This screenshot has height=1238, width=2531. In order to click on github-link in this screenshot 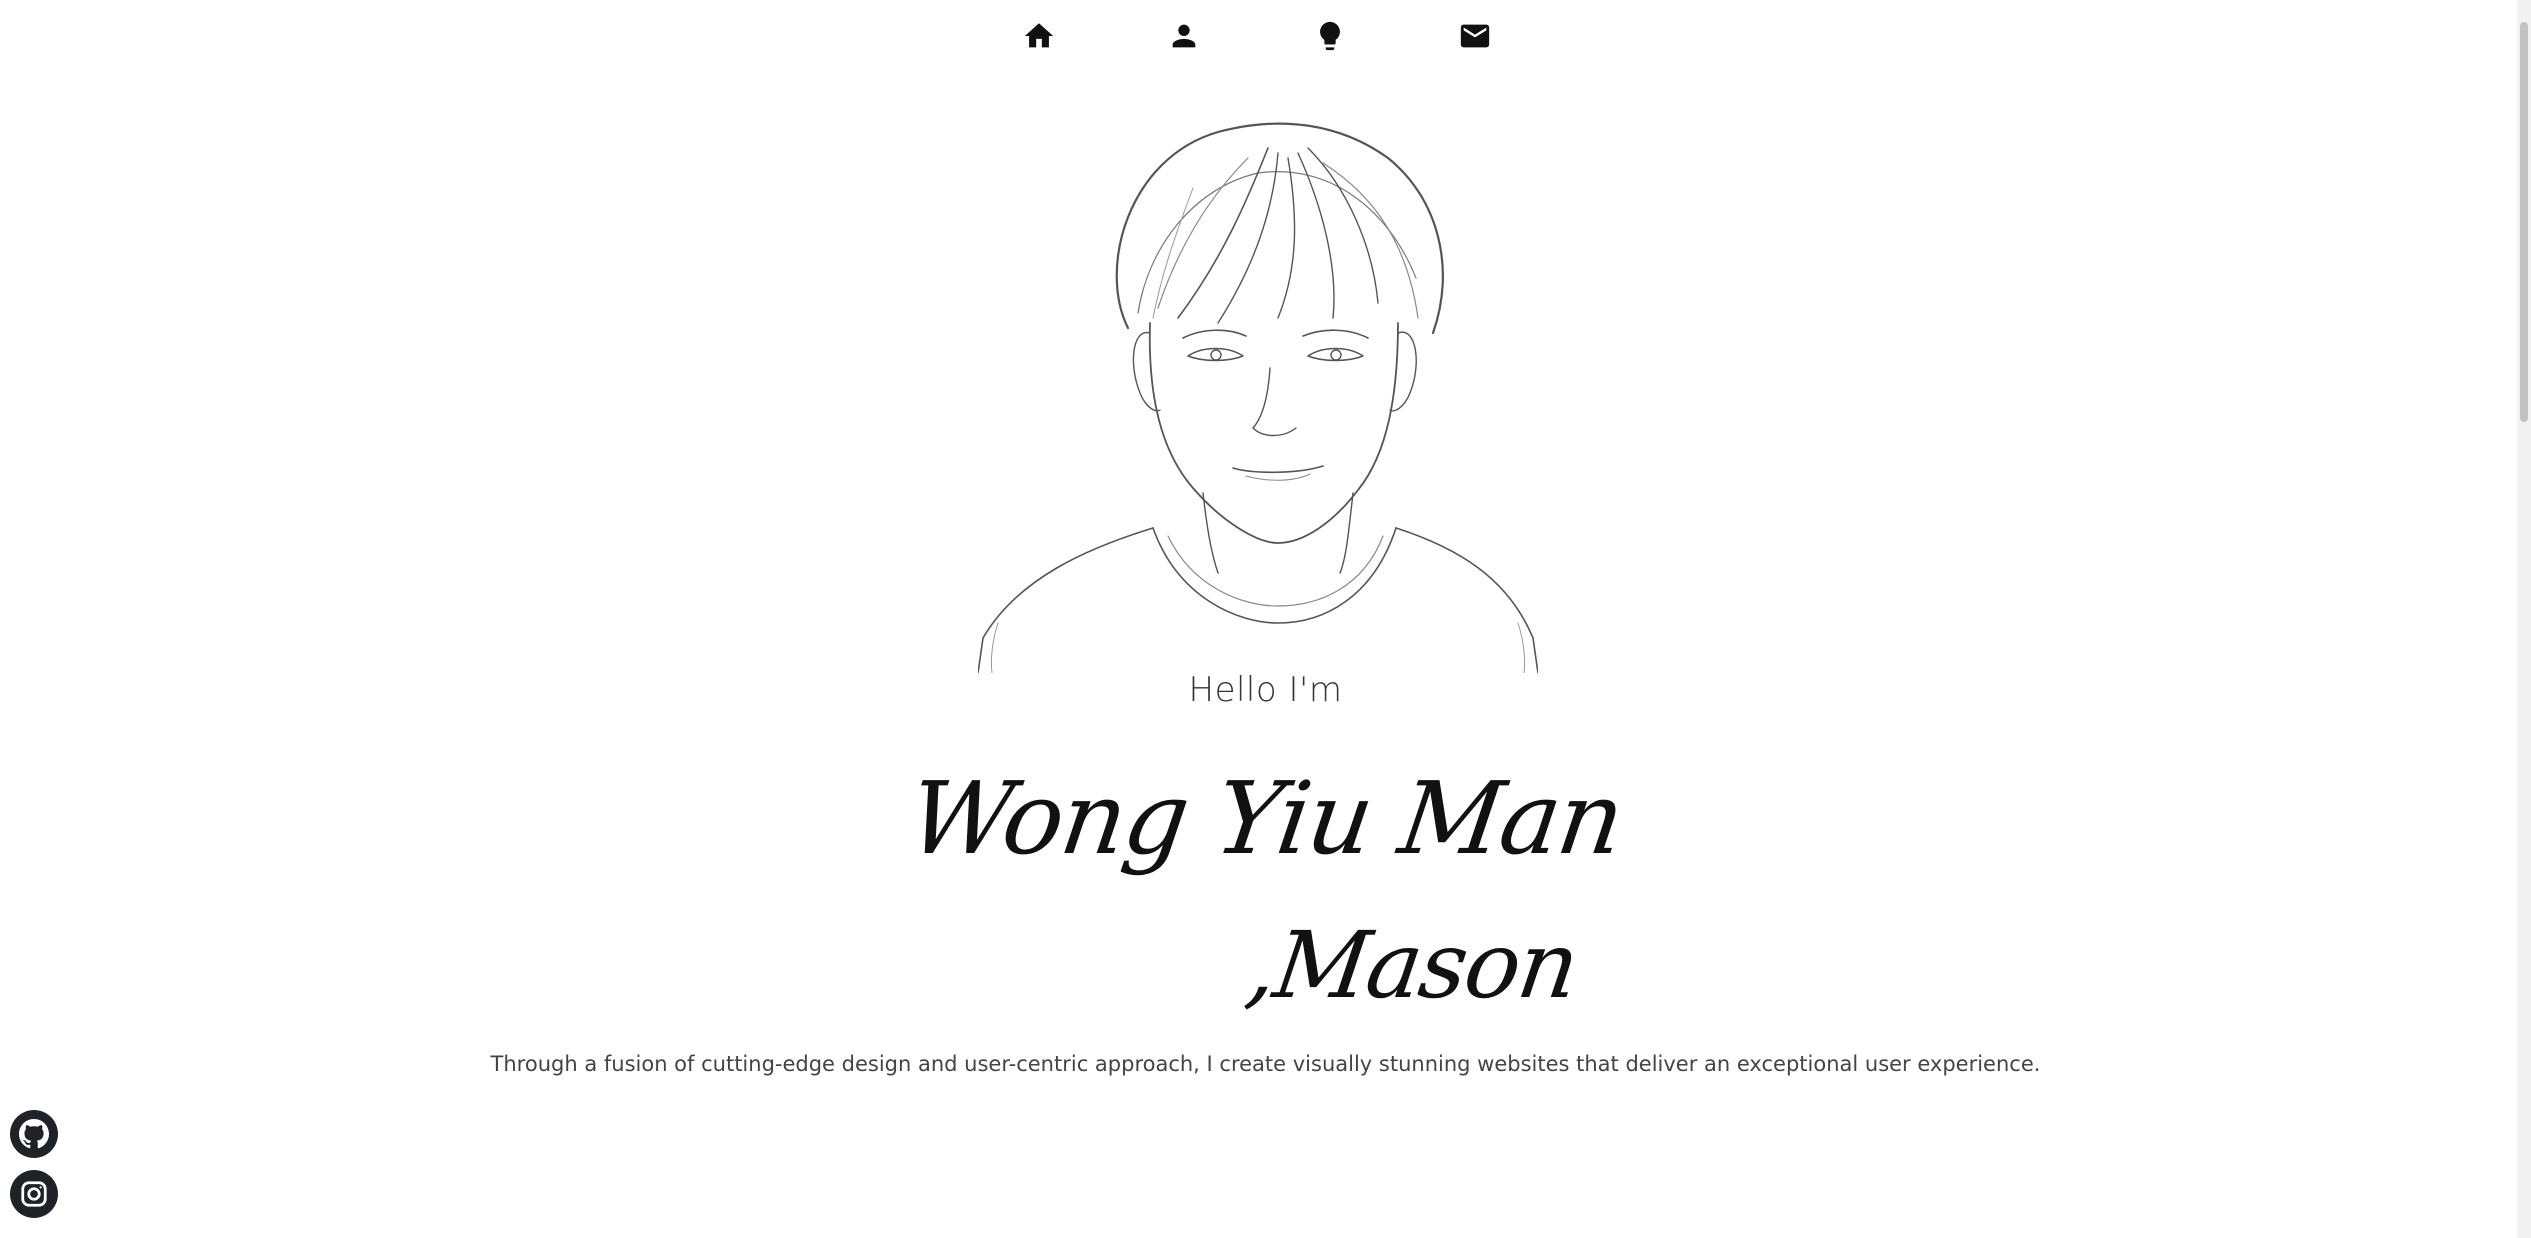, I will do `click(34, 1134)`.